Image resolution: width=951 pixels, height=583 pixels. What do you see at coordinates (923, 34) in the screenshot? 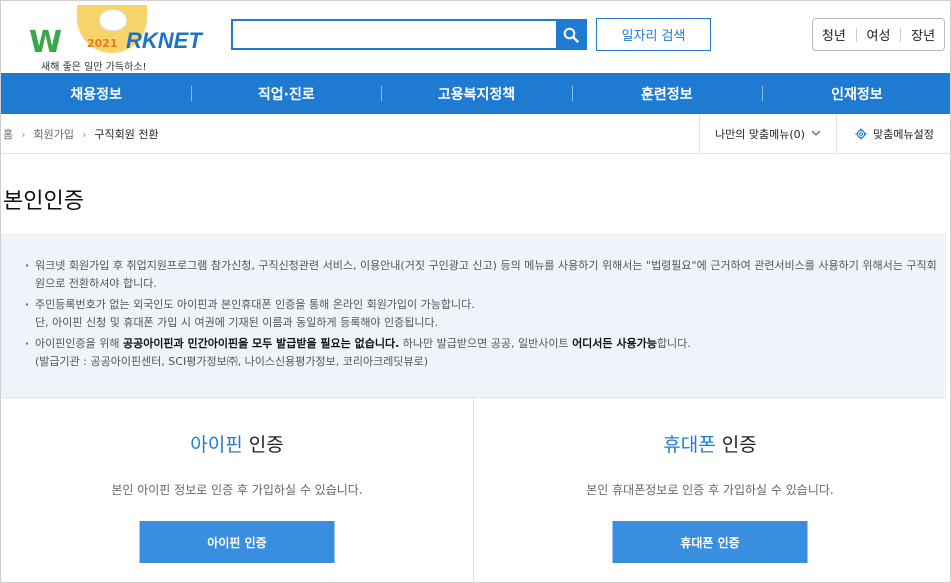
I see `audience-senior: 장년` at bounding box center [923, 34].